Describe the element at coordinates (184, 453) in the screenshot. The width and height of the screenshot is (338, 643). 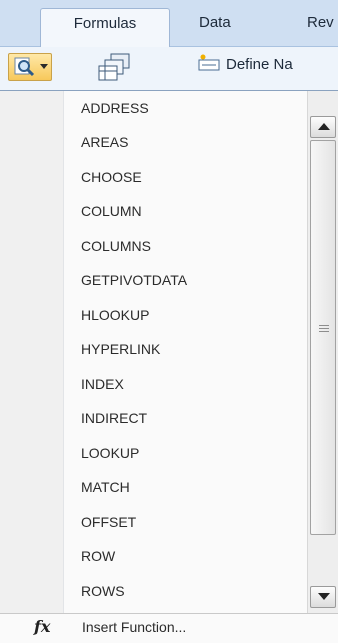
I see `menu-item-lookup: LOOKUP` at that location.